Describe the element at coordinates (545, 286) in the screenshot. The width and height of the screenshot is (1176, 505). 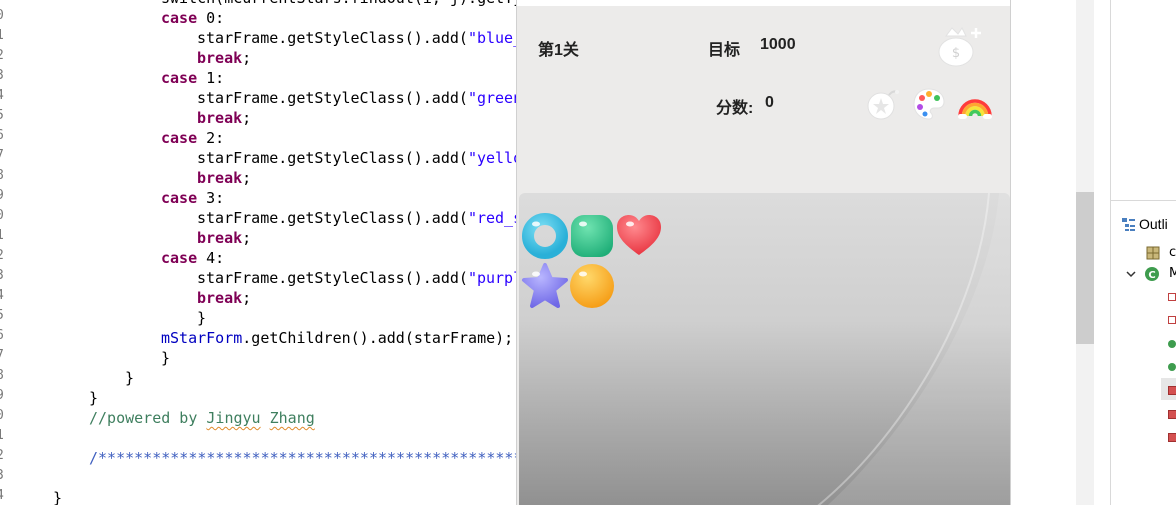
I see `purple-star-star` at that location.